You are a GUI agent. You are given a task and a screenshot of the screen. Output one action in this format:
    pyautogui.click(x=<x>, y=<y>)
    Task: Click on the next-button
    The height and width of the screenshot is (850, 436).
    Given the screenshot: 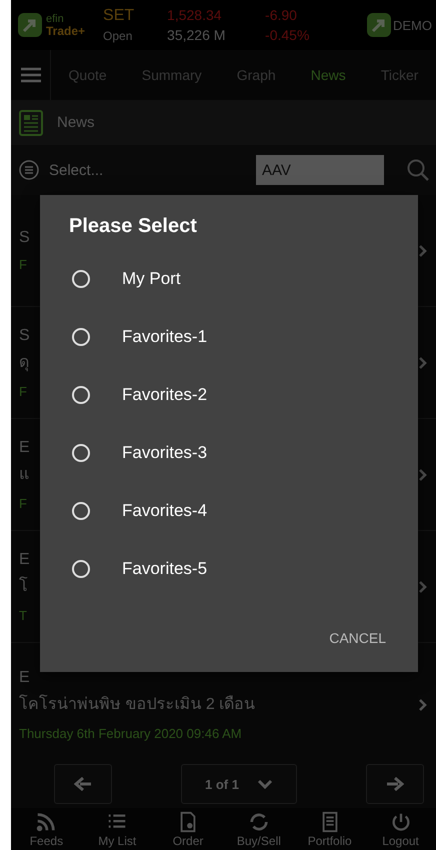 What is the action you would take?
    pyautogui.click(x=395, y=784)
    